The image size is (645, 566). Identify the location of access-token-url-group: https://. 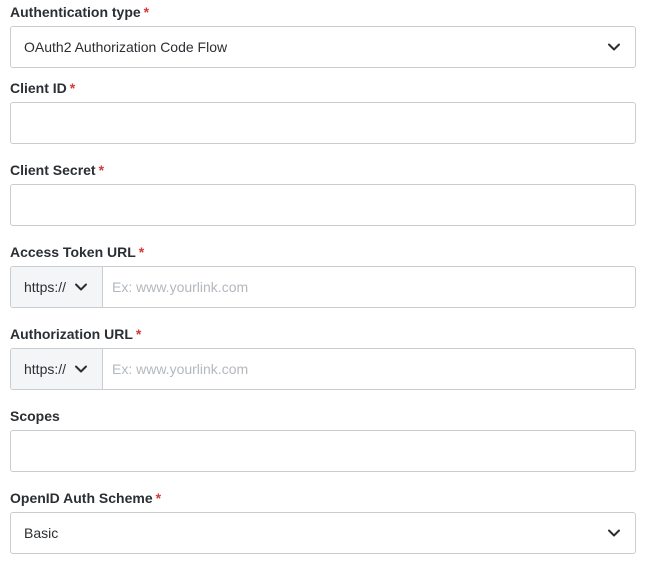
(323, 287).